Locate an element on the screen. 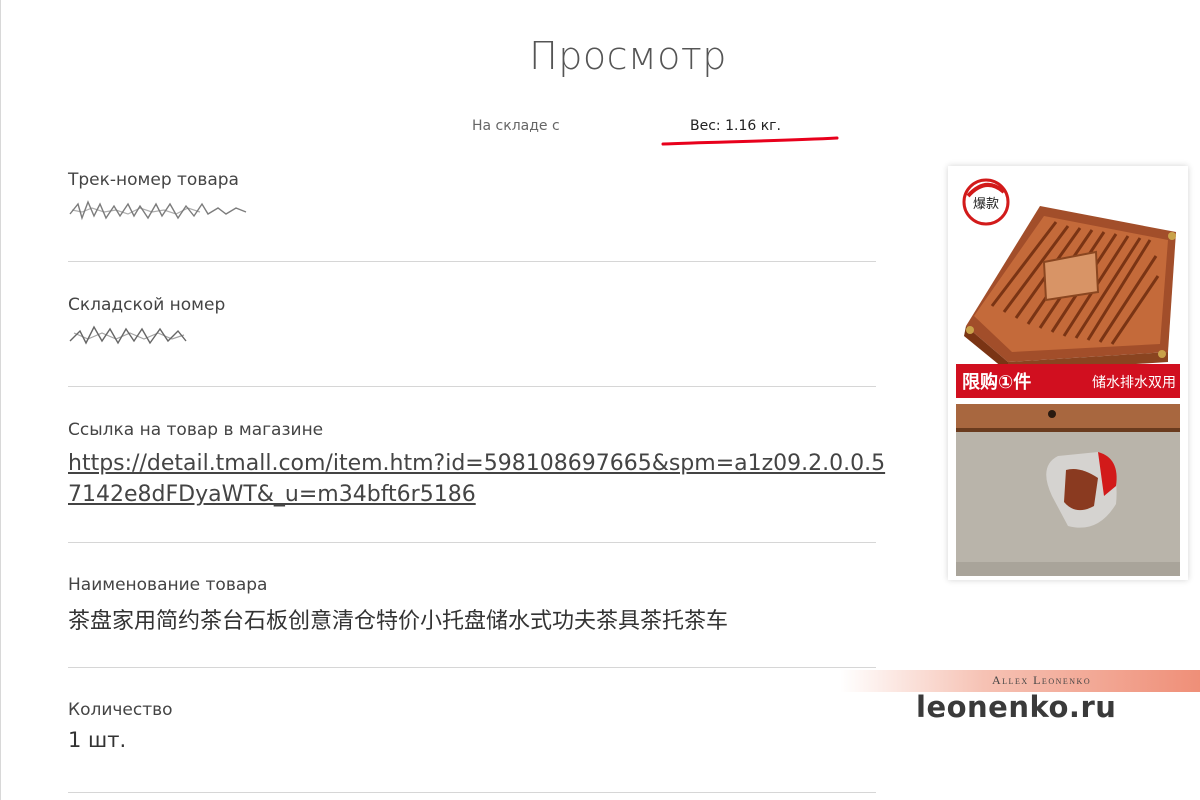 This screenshot has width=1200, height=800. product-image: 爆款 限购①件 储水排水双用 is located at coordinates (1068, 373).